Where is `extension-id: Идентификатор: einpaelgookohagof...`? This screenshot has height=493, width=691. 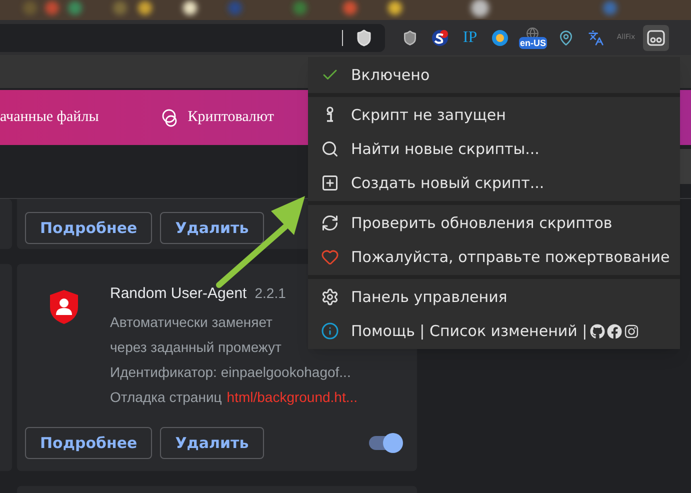
extension-id: Идентификатор: einpaelgookohagof... is located at coordinates (230, 372).